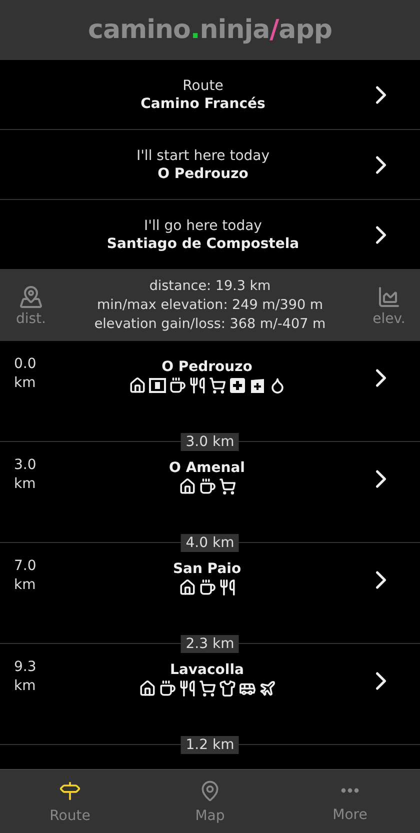 This screenshot has height=833, width=420. What do you see at coordinates (277, 385) in the screenshot?
I see `water-icon` at bounding box center [277, 385].